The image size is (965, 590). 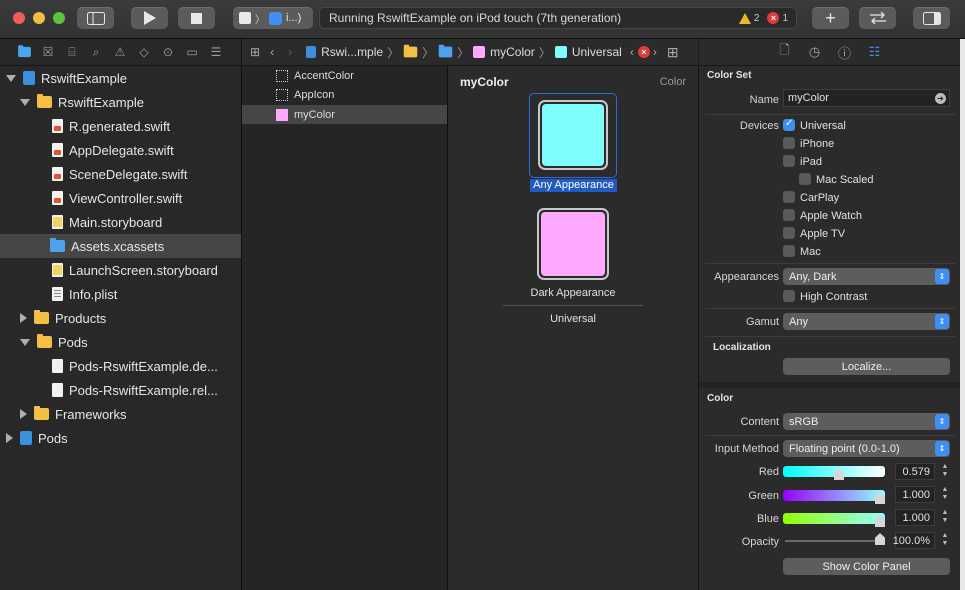 What do you see at coordinates (573, 244) in the screenshot?
I see `dark-appearance-well` at bounding box center [573, 244].